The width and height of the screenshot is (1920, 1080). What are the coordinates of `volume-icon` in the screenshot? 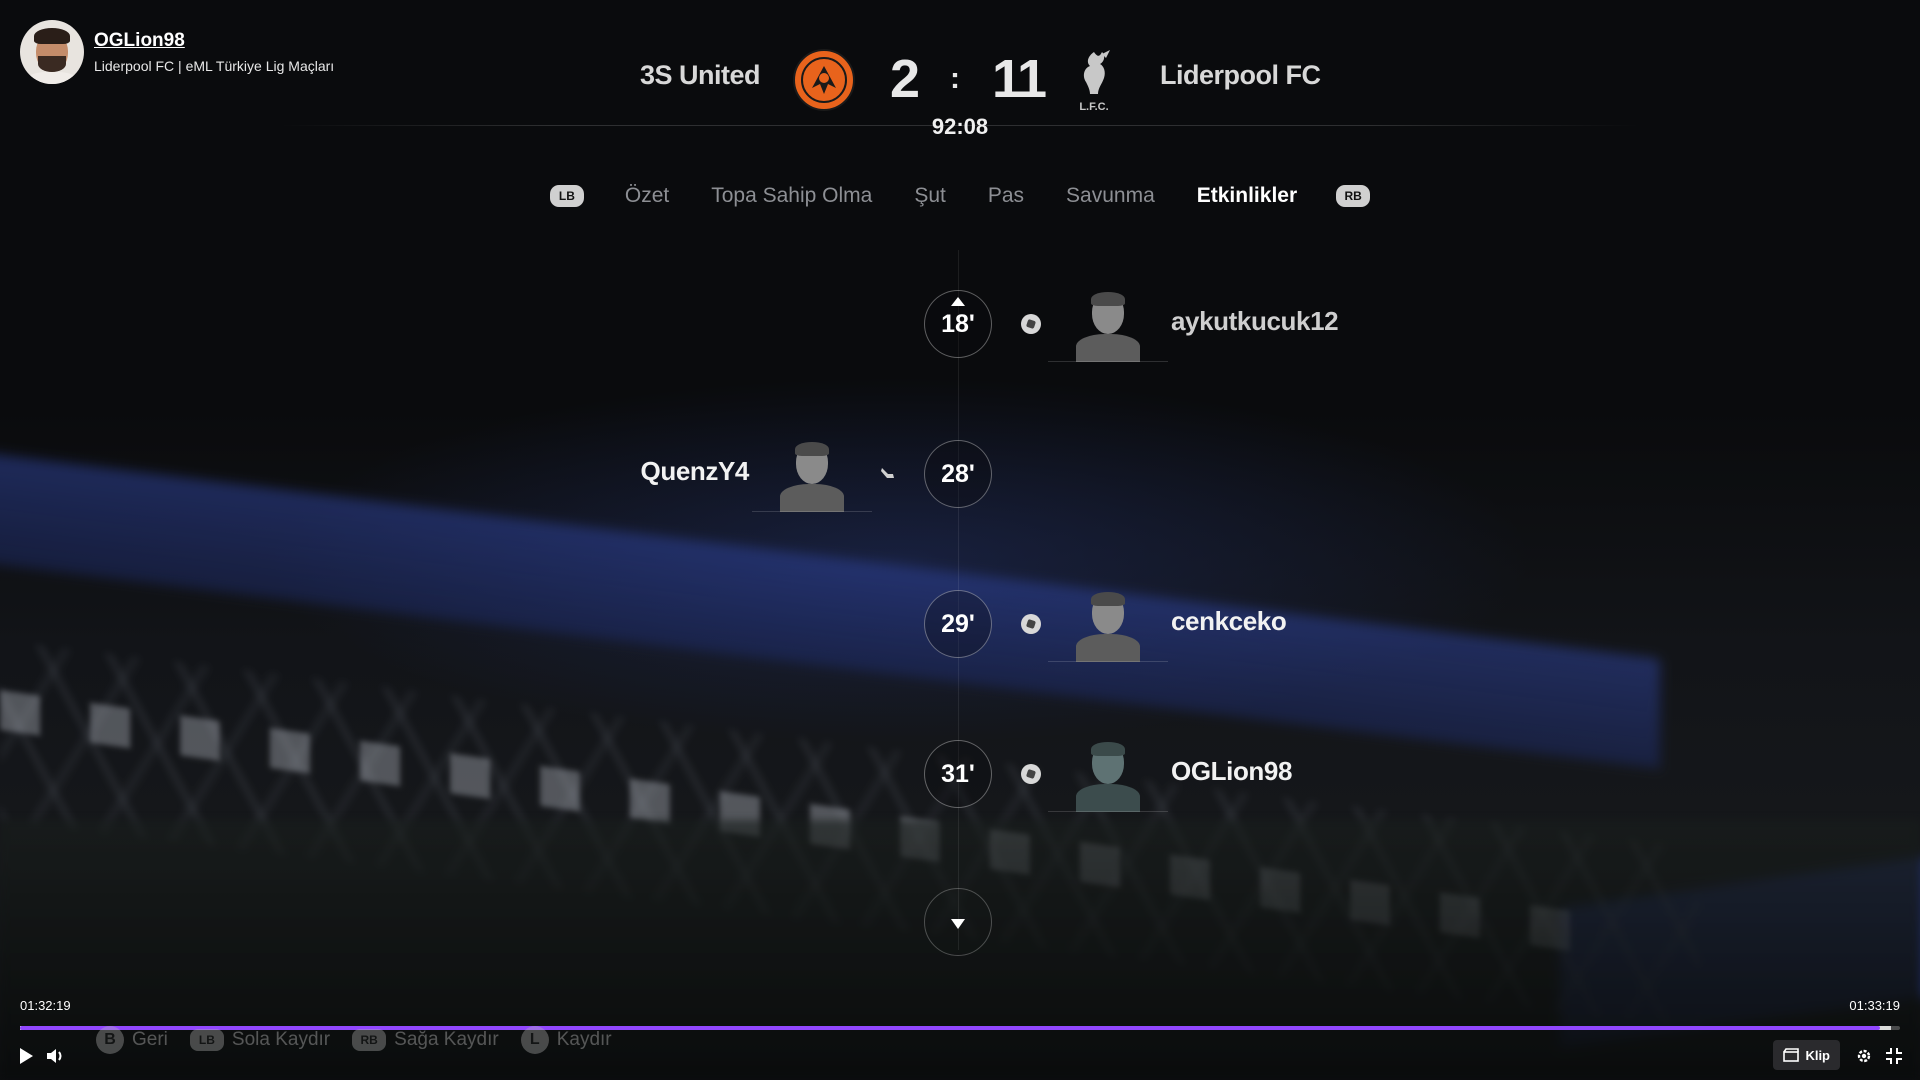 It's located at (56, 1056).